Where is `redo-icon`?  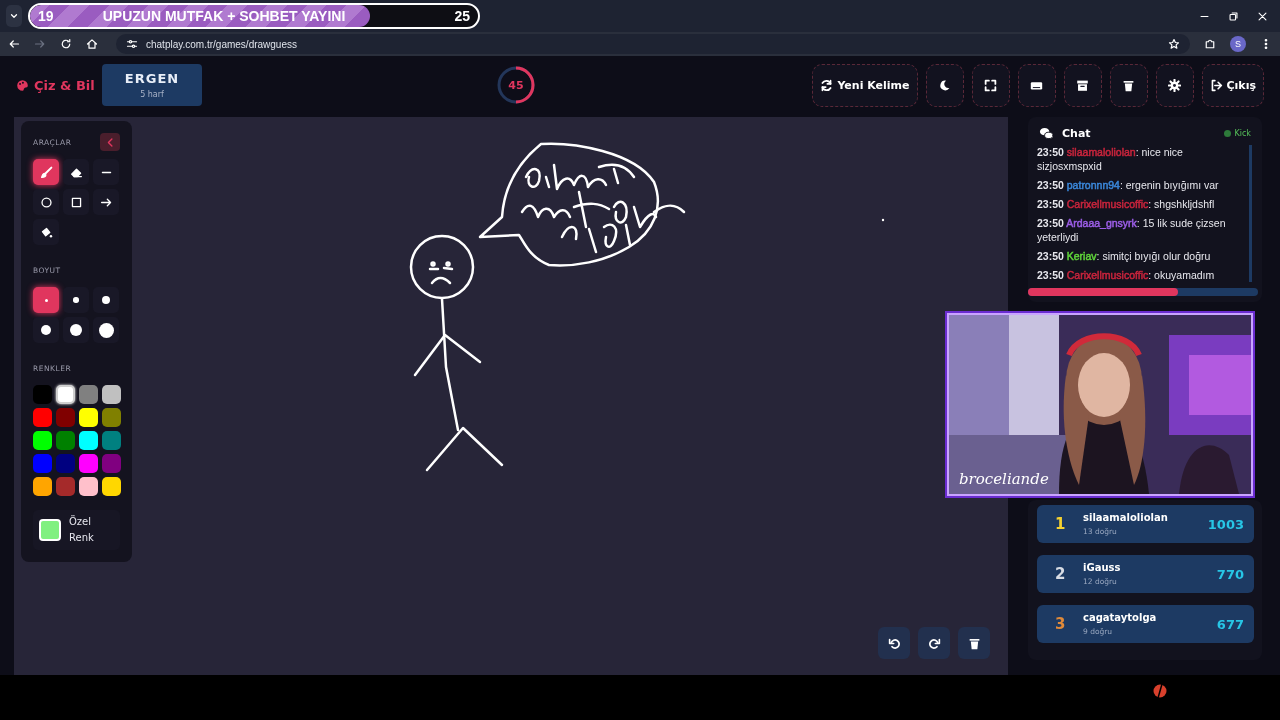 redo-icon is located at coordinates (934, 643).